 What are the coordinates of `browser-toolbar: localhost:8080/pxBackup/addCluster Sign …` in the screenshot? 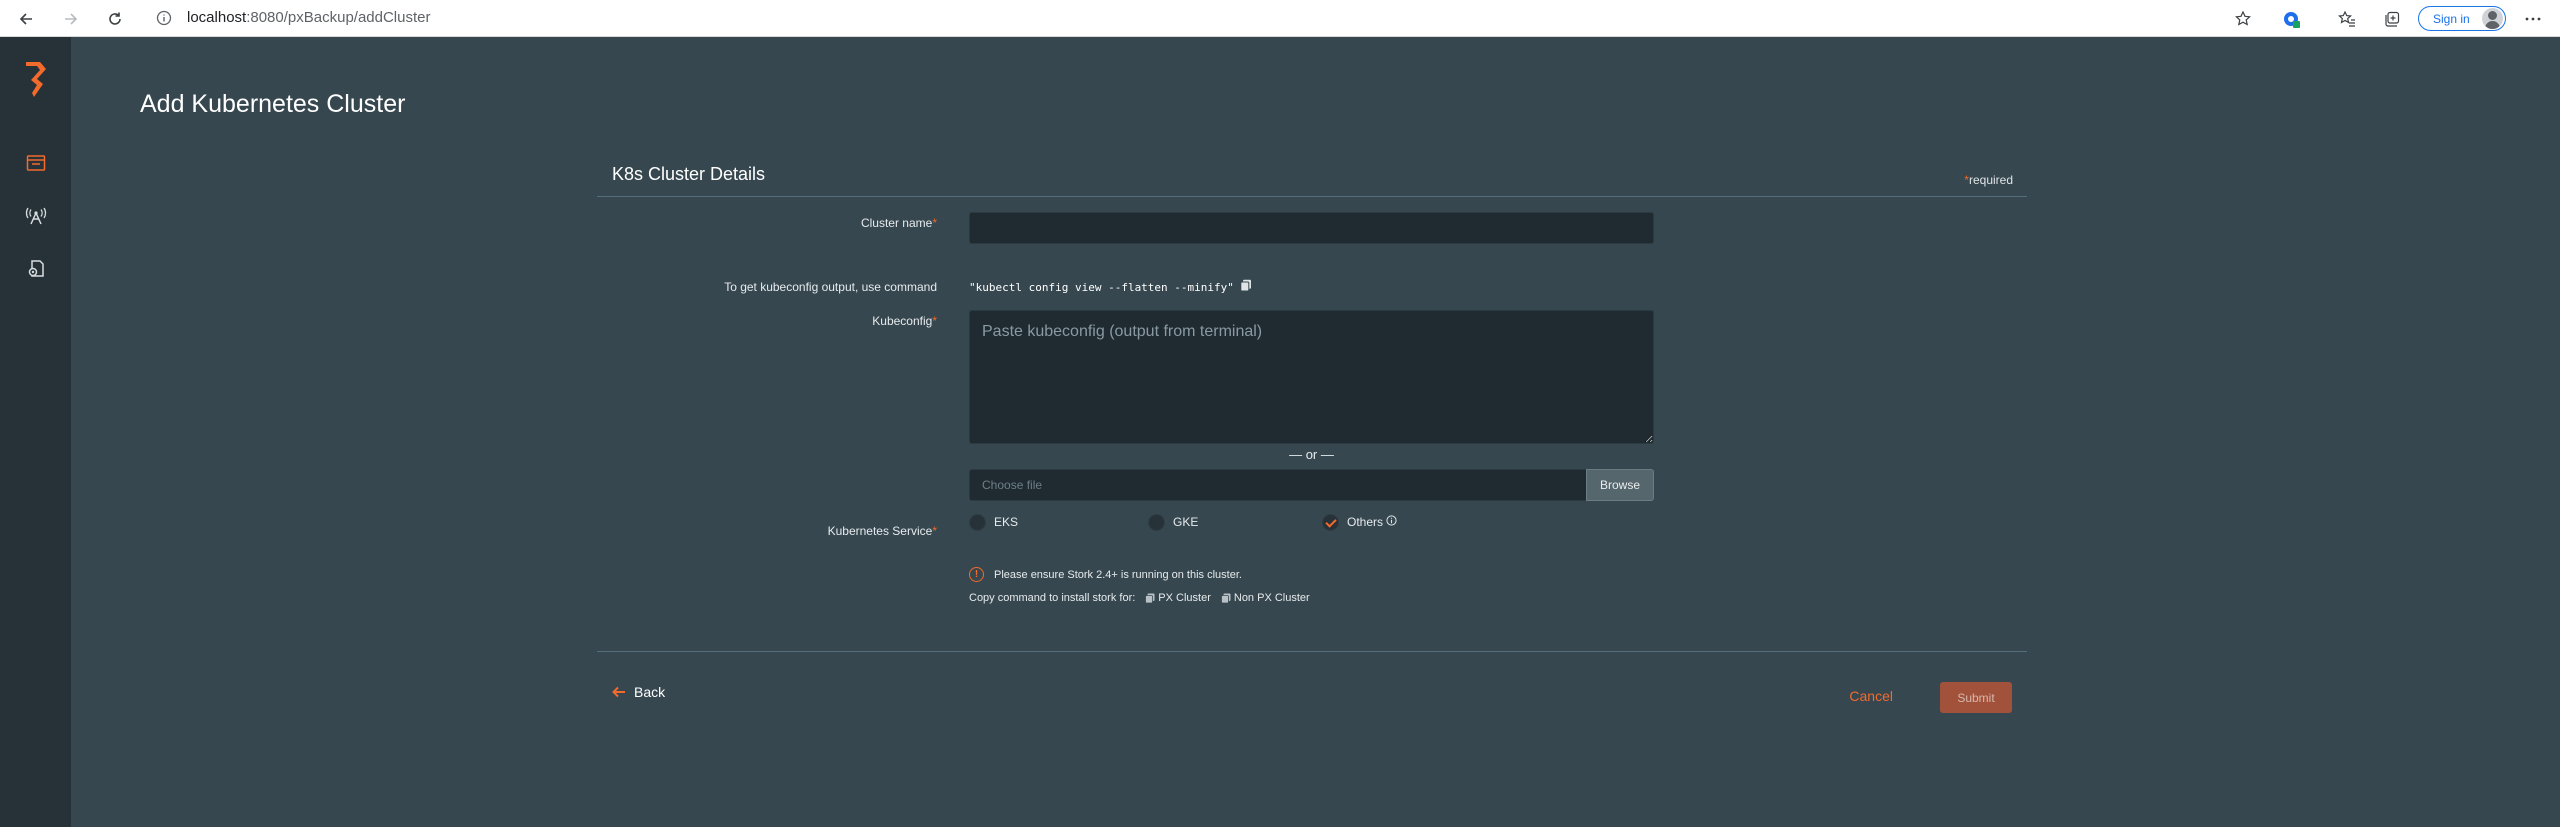 It's located at (1280, 18).